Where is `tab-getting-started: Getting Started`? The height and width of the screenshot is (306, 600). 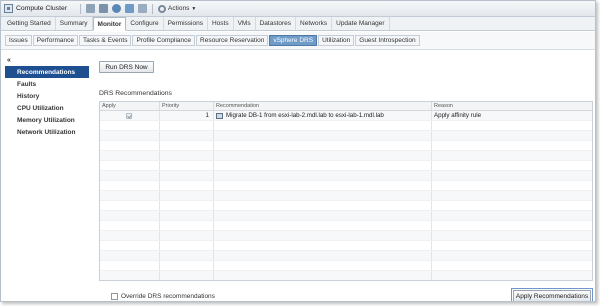 tab-getting-started: Getting Started is located at coordinates (29, 23).